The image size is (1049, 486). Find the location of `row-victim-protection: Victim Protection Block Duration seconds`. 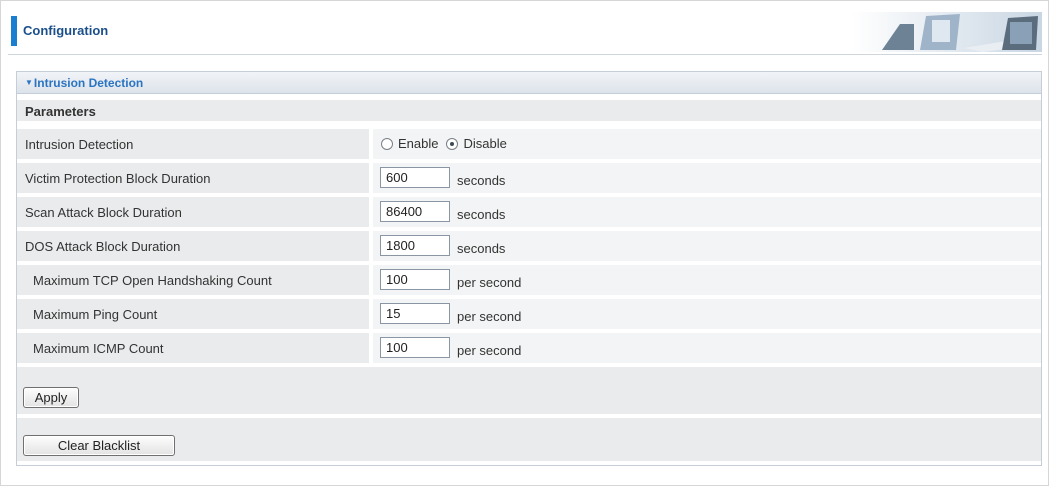

row-victim-protection: Victim Protection Block Duration seconds is located at coordinates (529, 178).